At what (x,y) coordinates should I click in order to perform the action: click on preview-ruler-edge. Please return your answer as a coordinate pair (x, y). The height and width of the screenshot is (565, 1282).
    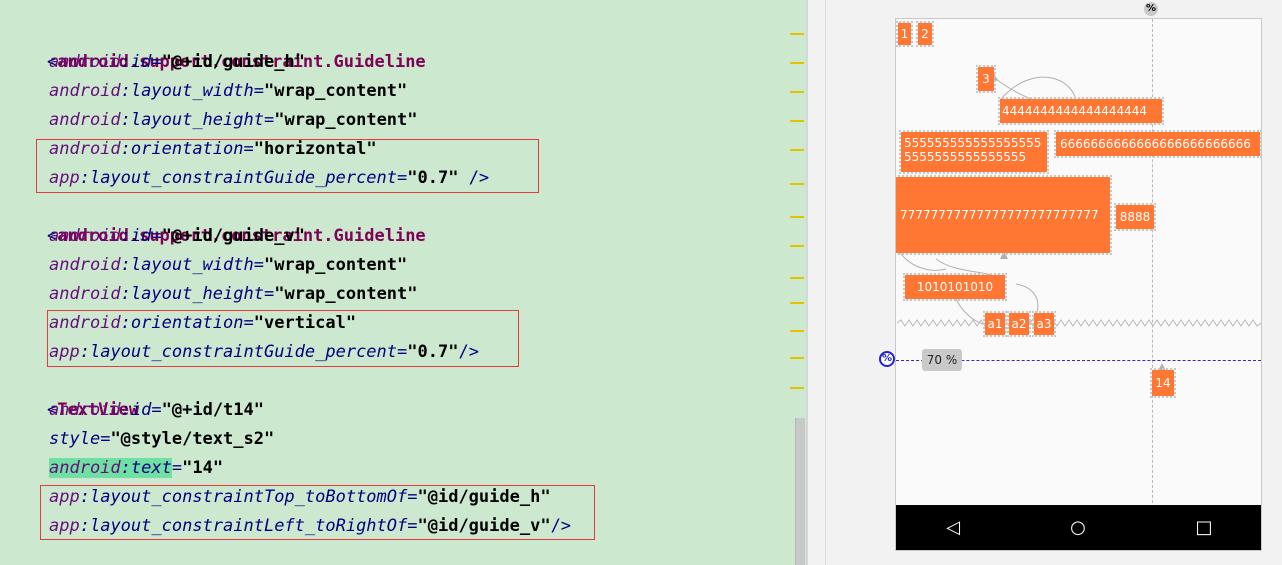
    Looking at the image, I should click on (825, 282).